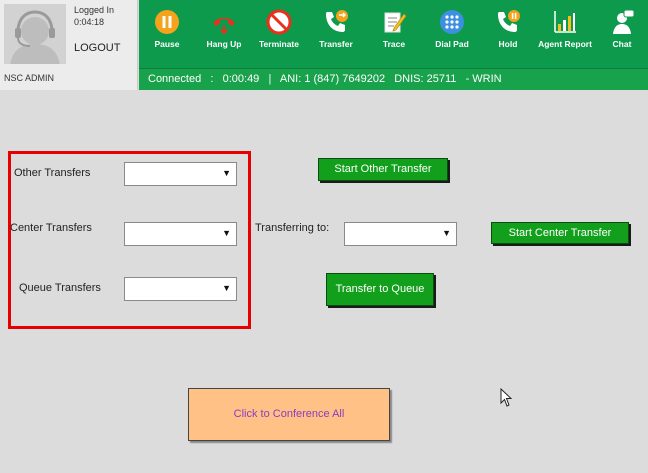 This screenshot has width=648, height=473. I want to click on other-transfers-label: Other Transfers, so click(52, 173).